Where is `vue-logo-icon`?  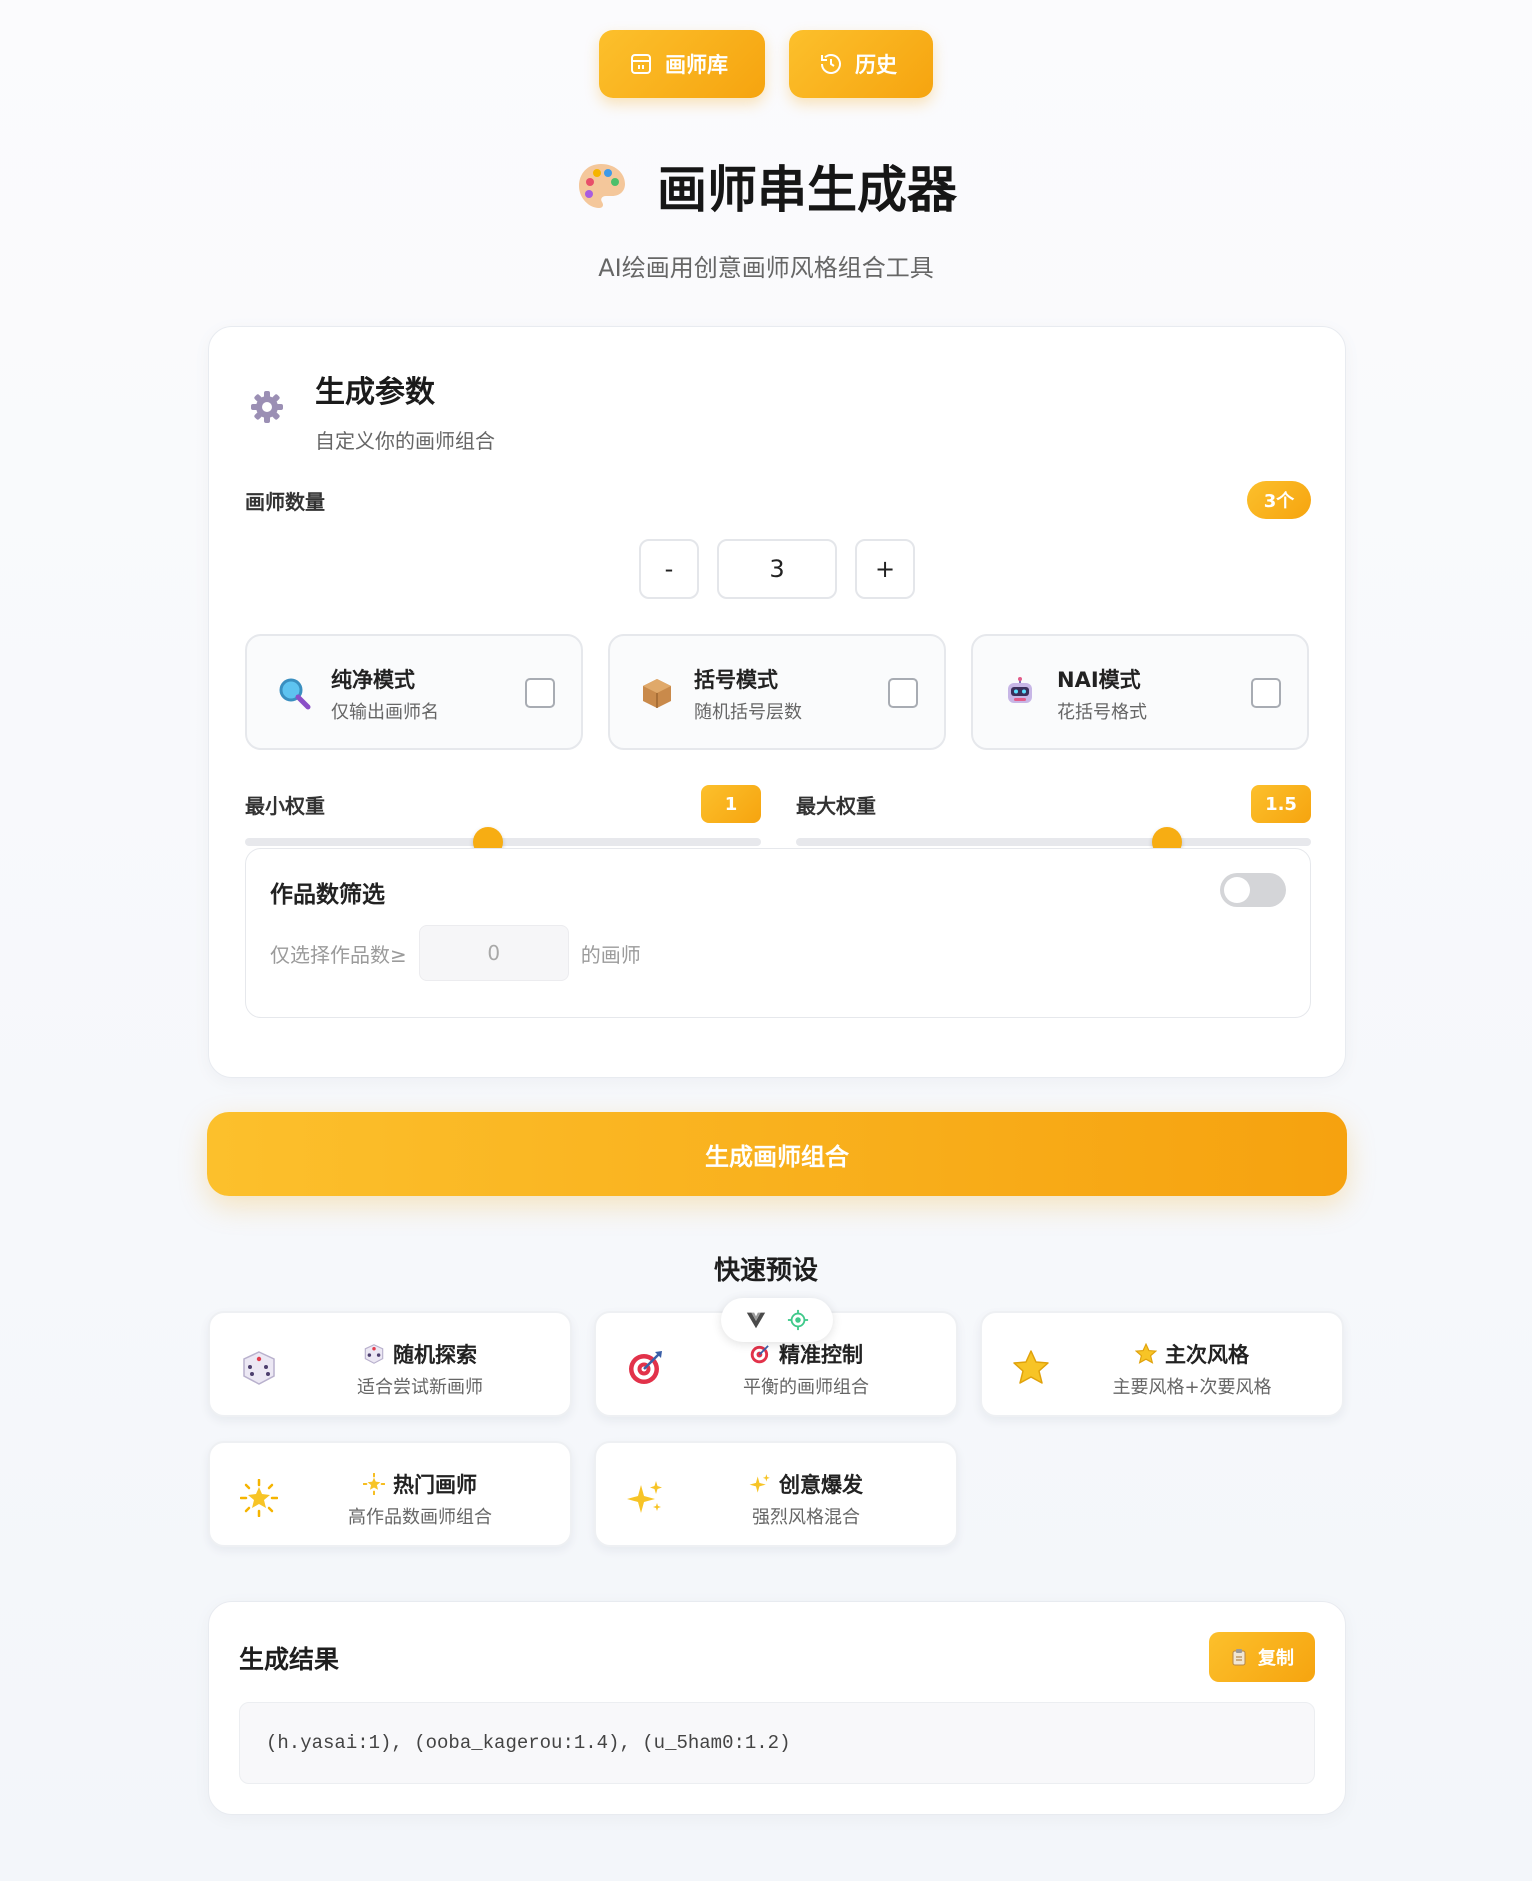
vue-logo-icon is located at coordinates (756, 1320).